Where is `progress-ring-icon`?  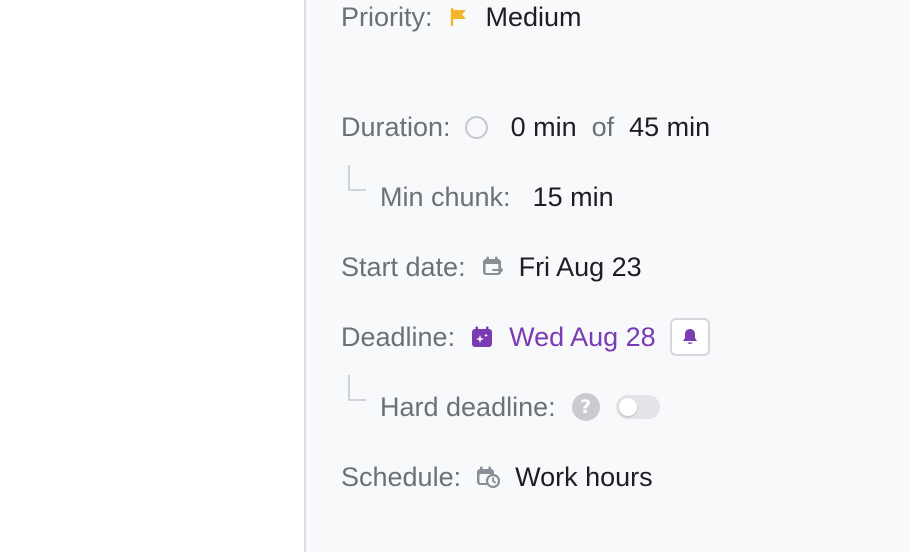 progress-ring-icon is located at coordinates (476, 127).